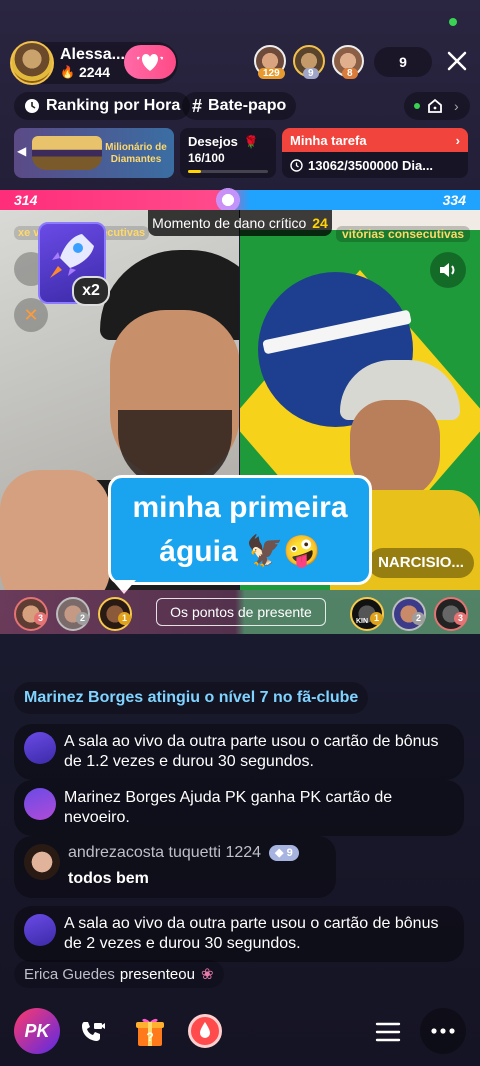  I want to click on critical-label: Momento de dano crítico, so click(229, 223).